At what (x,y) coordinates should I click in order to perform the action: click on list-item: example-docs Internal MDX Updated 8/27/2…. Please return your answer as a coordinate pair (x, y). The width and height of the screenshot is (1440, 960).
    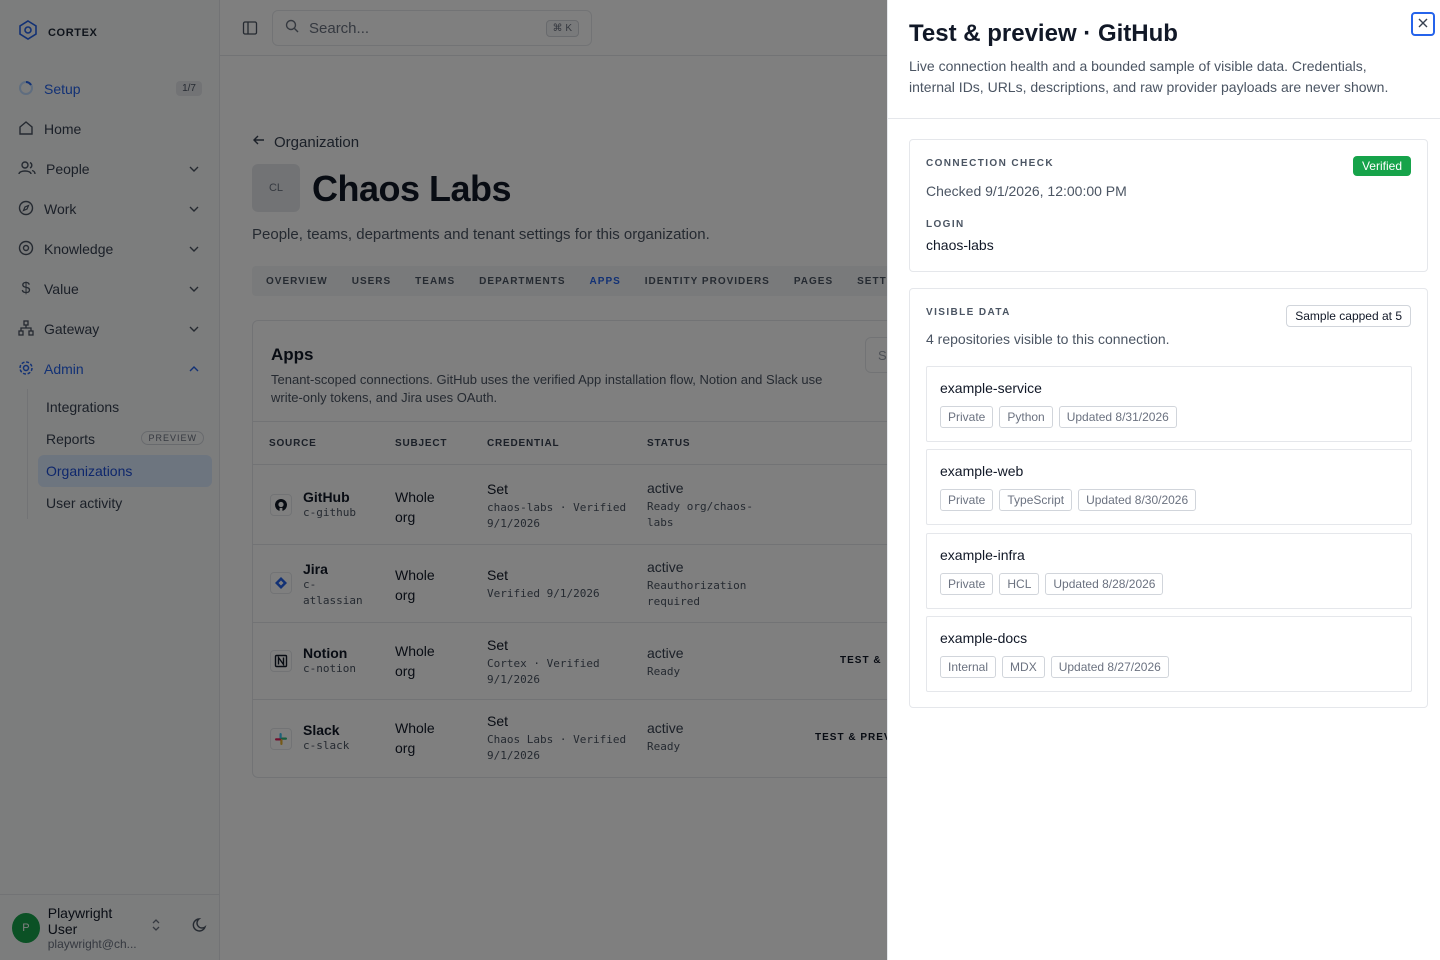
    Looking at the image, I should click on (1169, 654).